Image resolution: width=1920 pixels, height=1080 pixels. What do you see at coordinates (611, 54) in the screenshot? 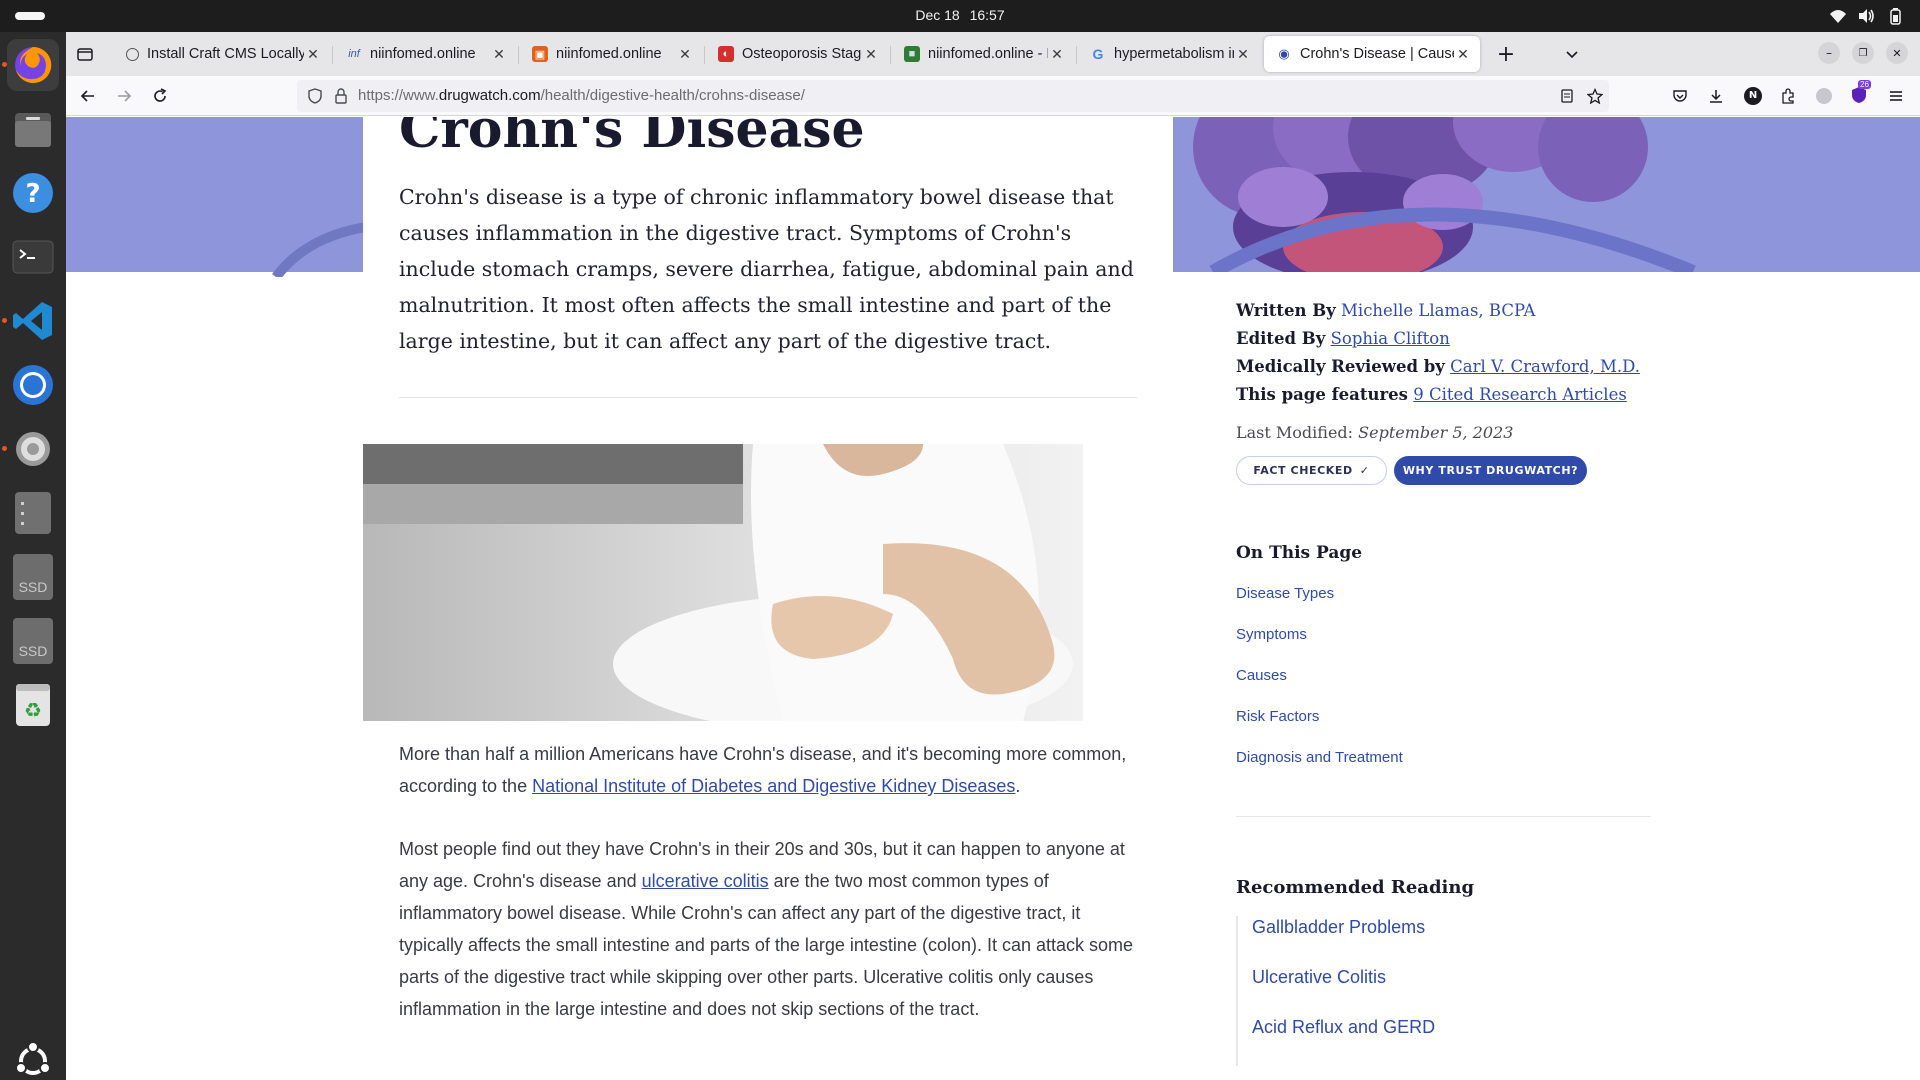
I see `tab-niinfomed-2: ▣ niinfomed.online ✕` at bounding box center [611, 54].